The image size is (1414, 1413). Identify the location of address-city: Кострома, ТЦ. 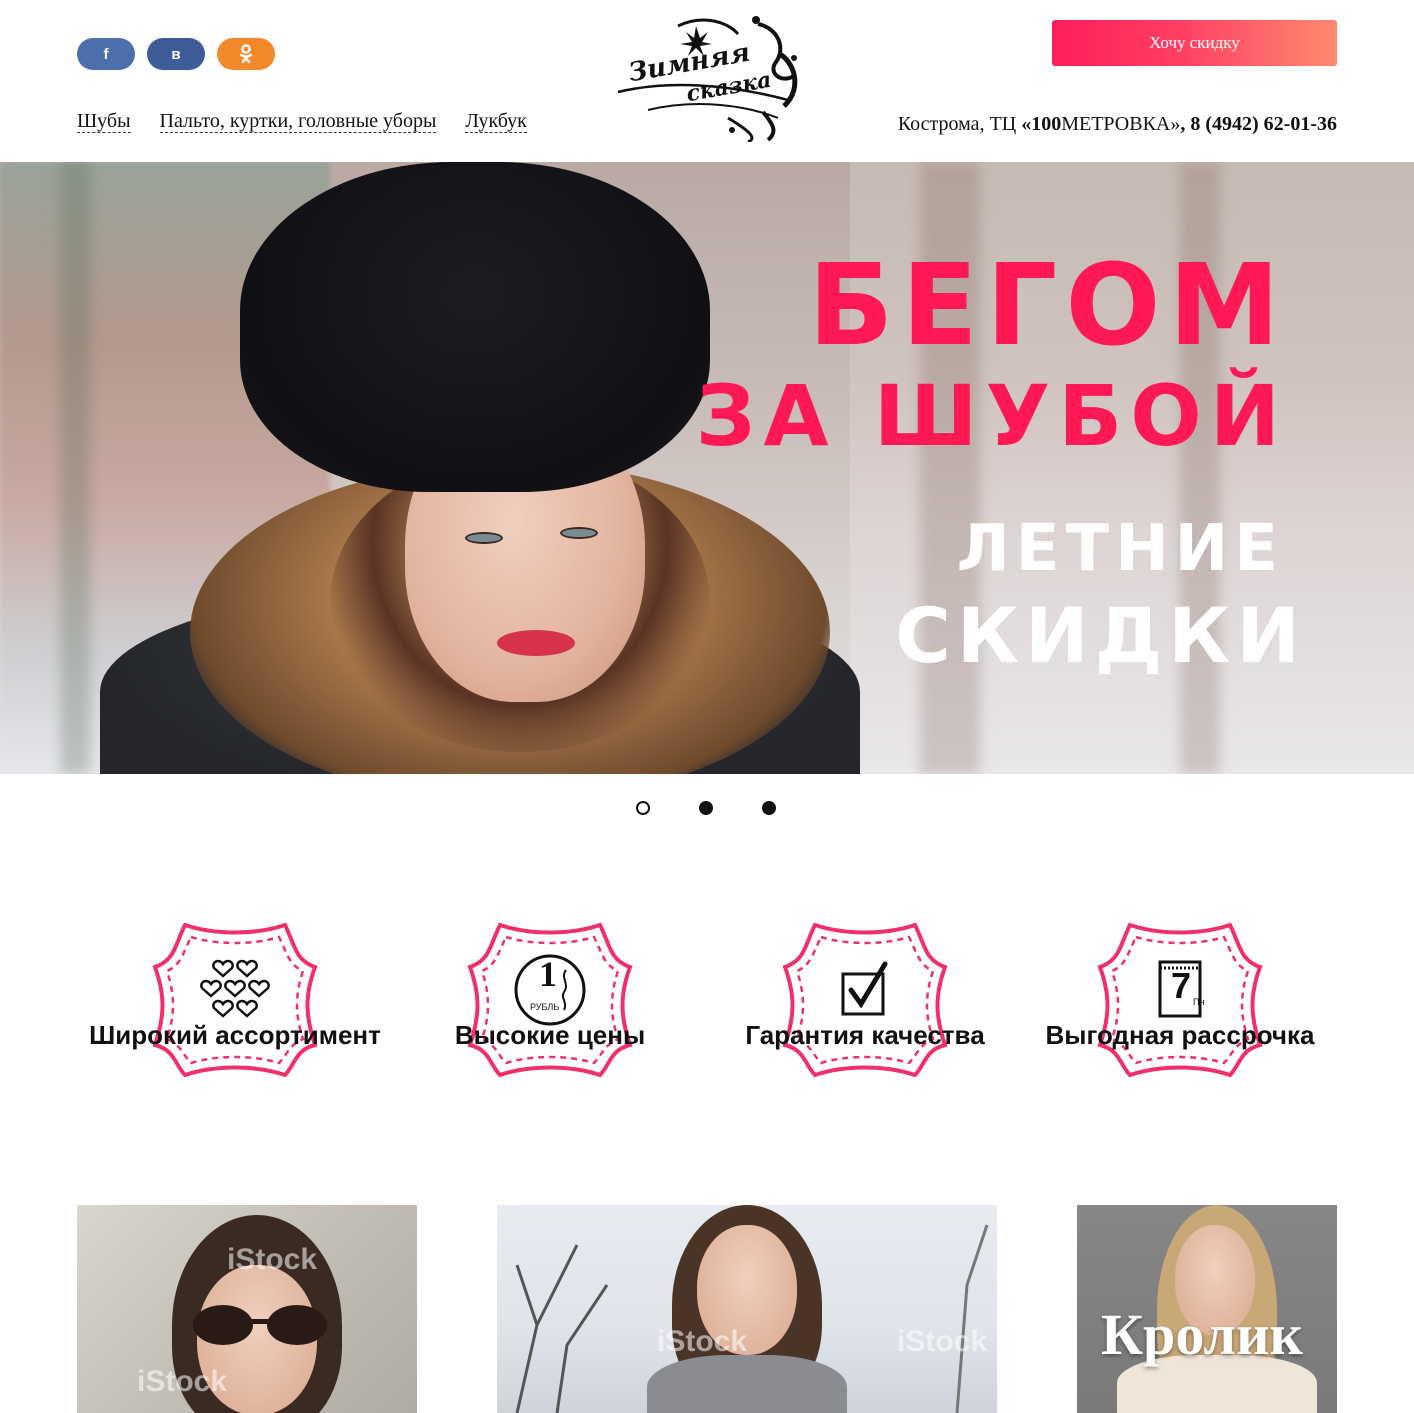
(959, 124).